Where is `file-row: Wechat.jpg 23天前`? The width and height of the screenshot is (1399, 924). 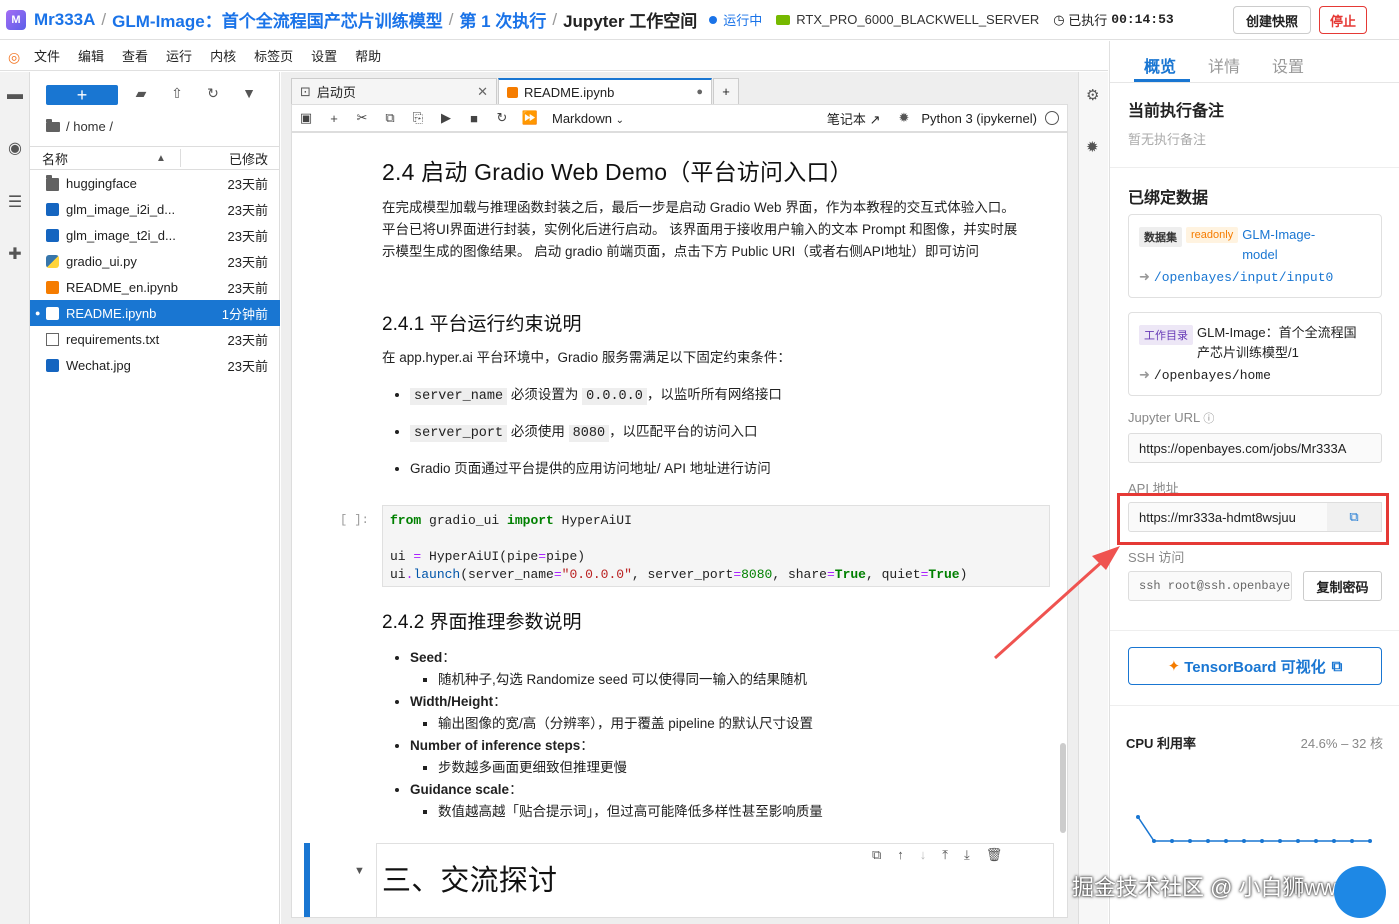
file-row: Wechat.jpg 23天前 is located at coordinates (155, 365).